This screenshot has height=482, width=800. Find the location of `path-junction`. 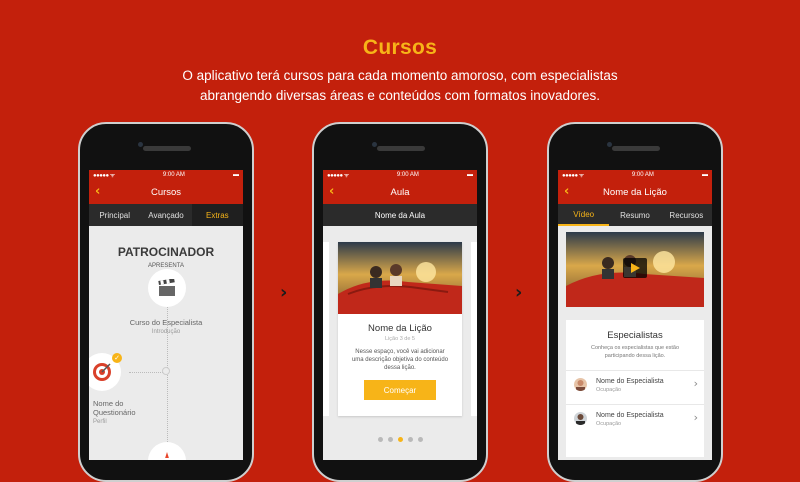

path-junction is located at coordinates (166, 371).